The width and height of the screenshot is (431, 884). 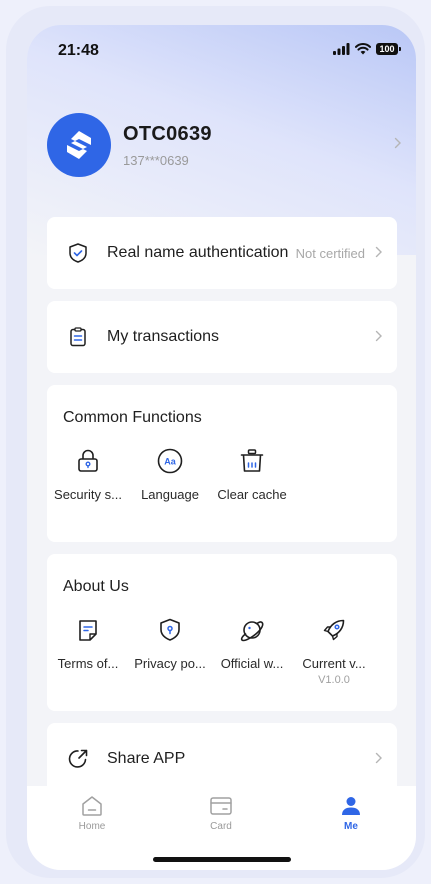 I want to click on trash-icon, so click(x=252, y=461).